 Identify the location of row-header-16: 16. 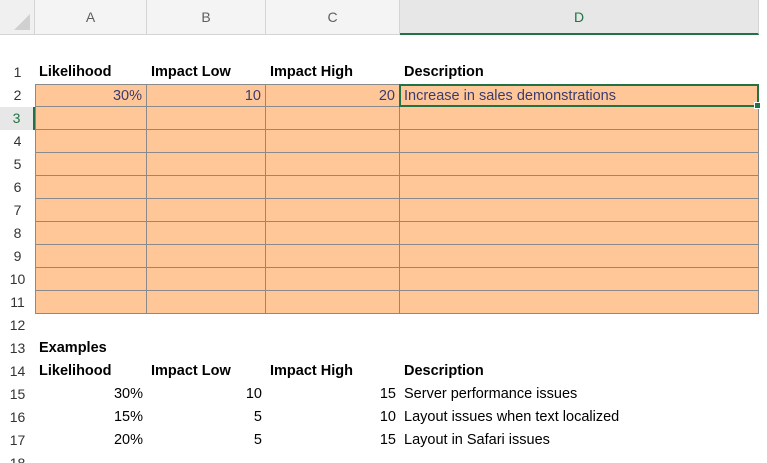
(17, 417).